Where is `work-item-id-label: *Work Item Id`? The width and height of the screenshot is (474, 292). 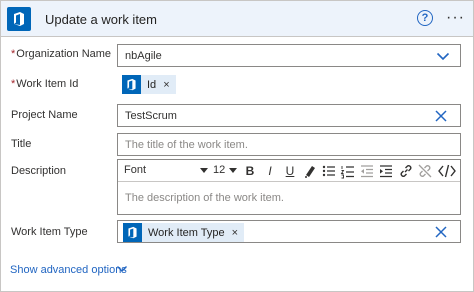
work-item-id-label: *Work Item Id is located at coordinates (45, 84).